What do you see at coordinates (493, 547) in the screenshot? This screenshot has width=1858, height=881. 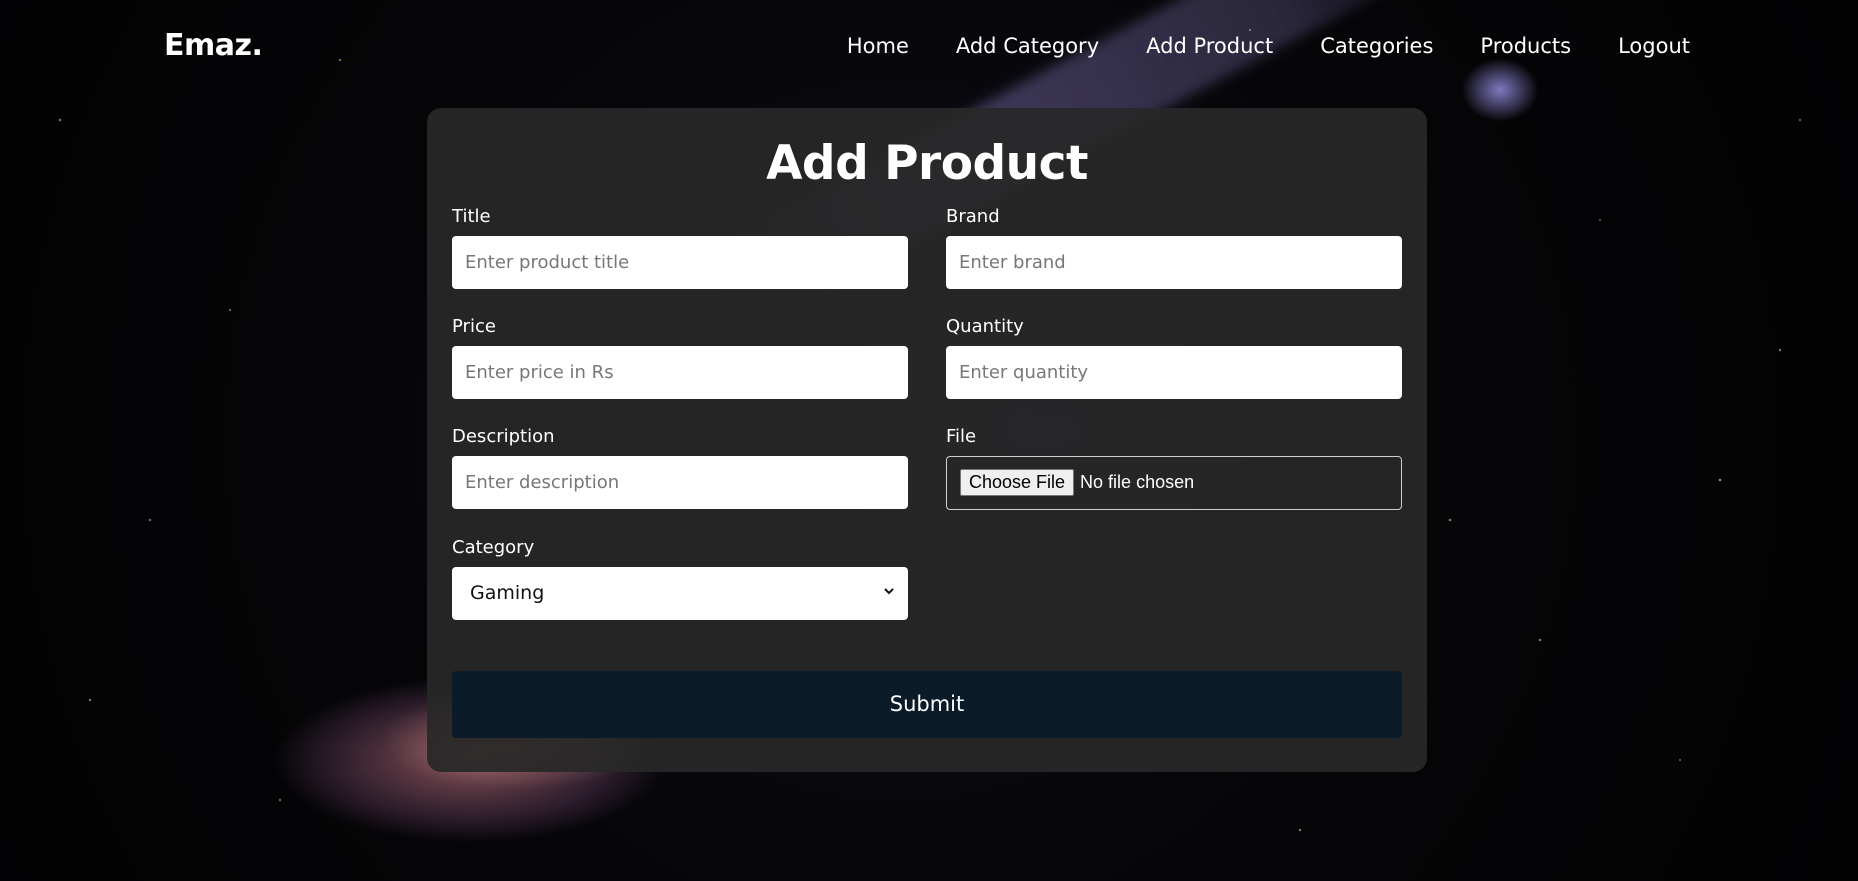 I see `category-label: Category` at bounding box center [493, 547].